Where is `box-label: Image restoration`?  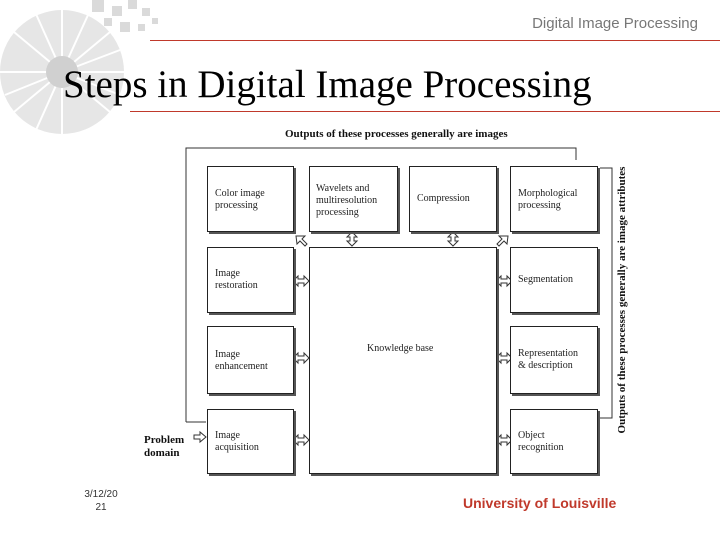 box-label: Image restoration is located at coordinates (236, 279).